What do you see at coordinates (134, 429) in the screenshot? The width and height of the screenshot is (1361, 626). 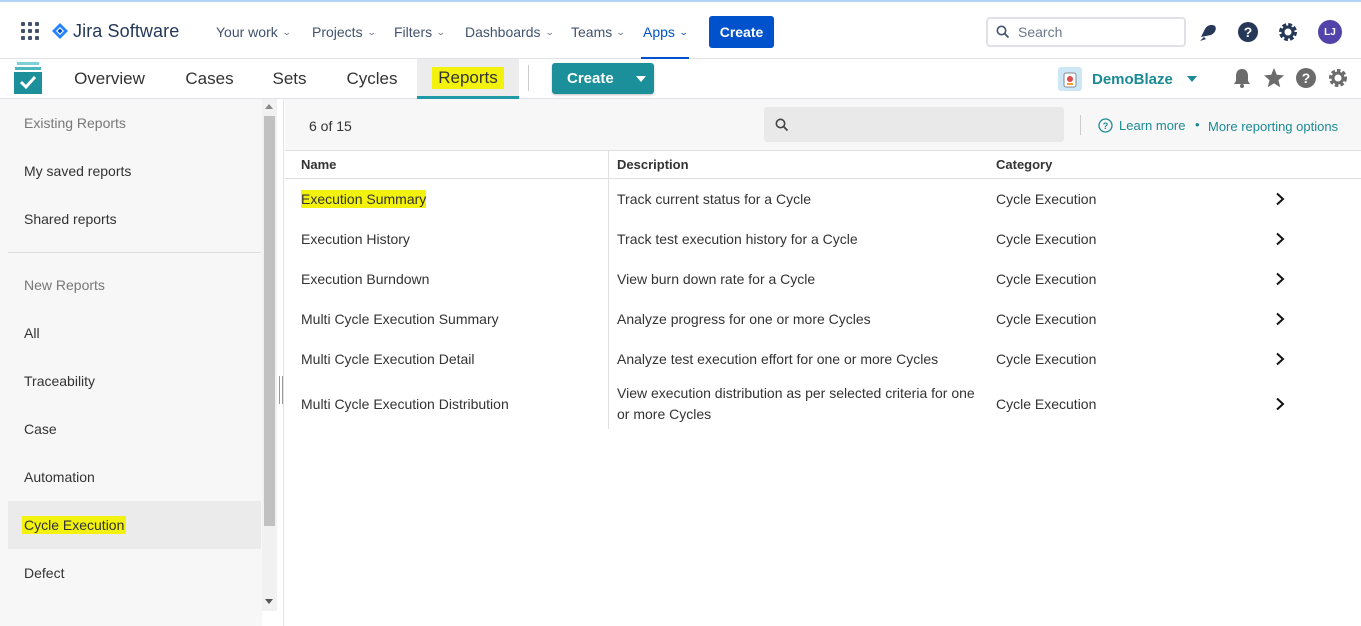 I see `sidebar-item-case: Case` at bounding box center [134, 429].